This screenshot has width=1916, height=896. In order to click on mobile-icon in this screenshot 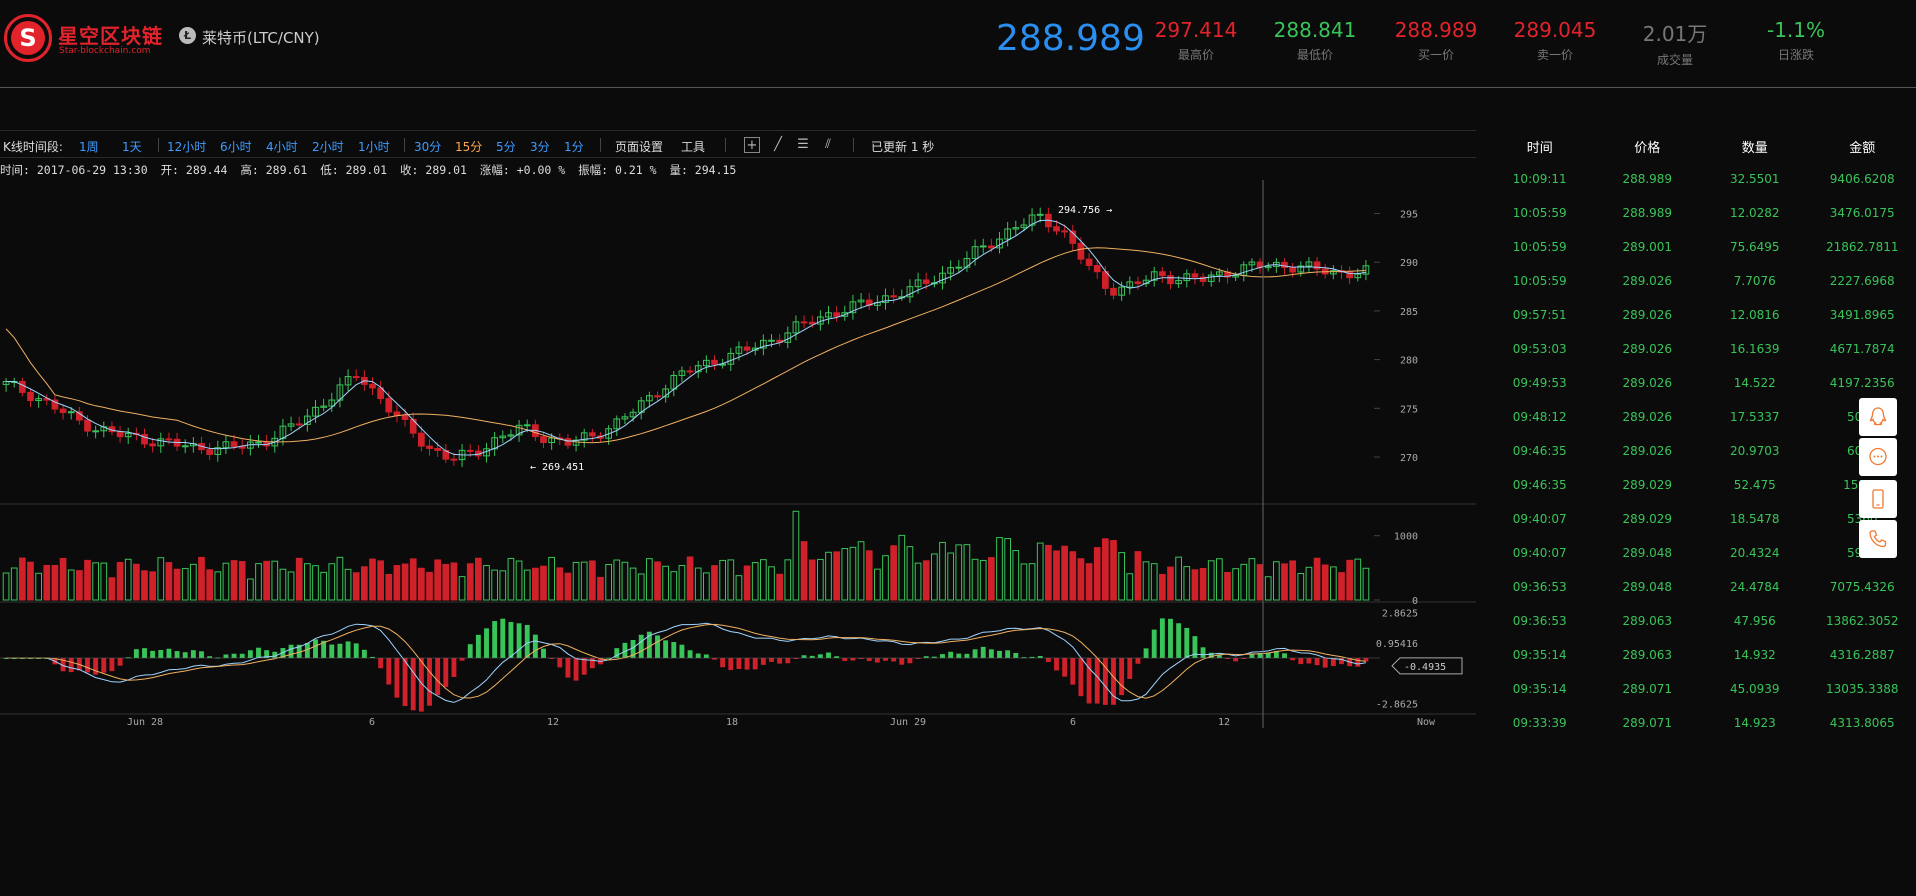, I will do `click(1878, 499)`.